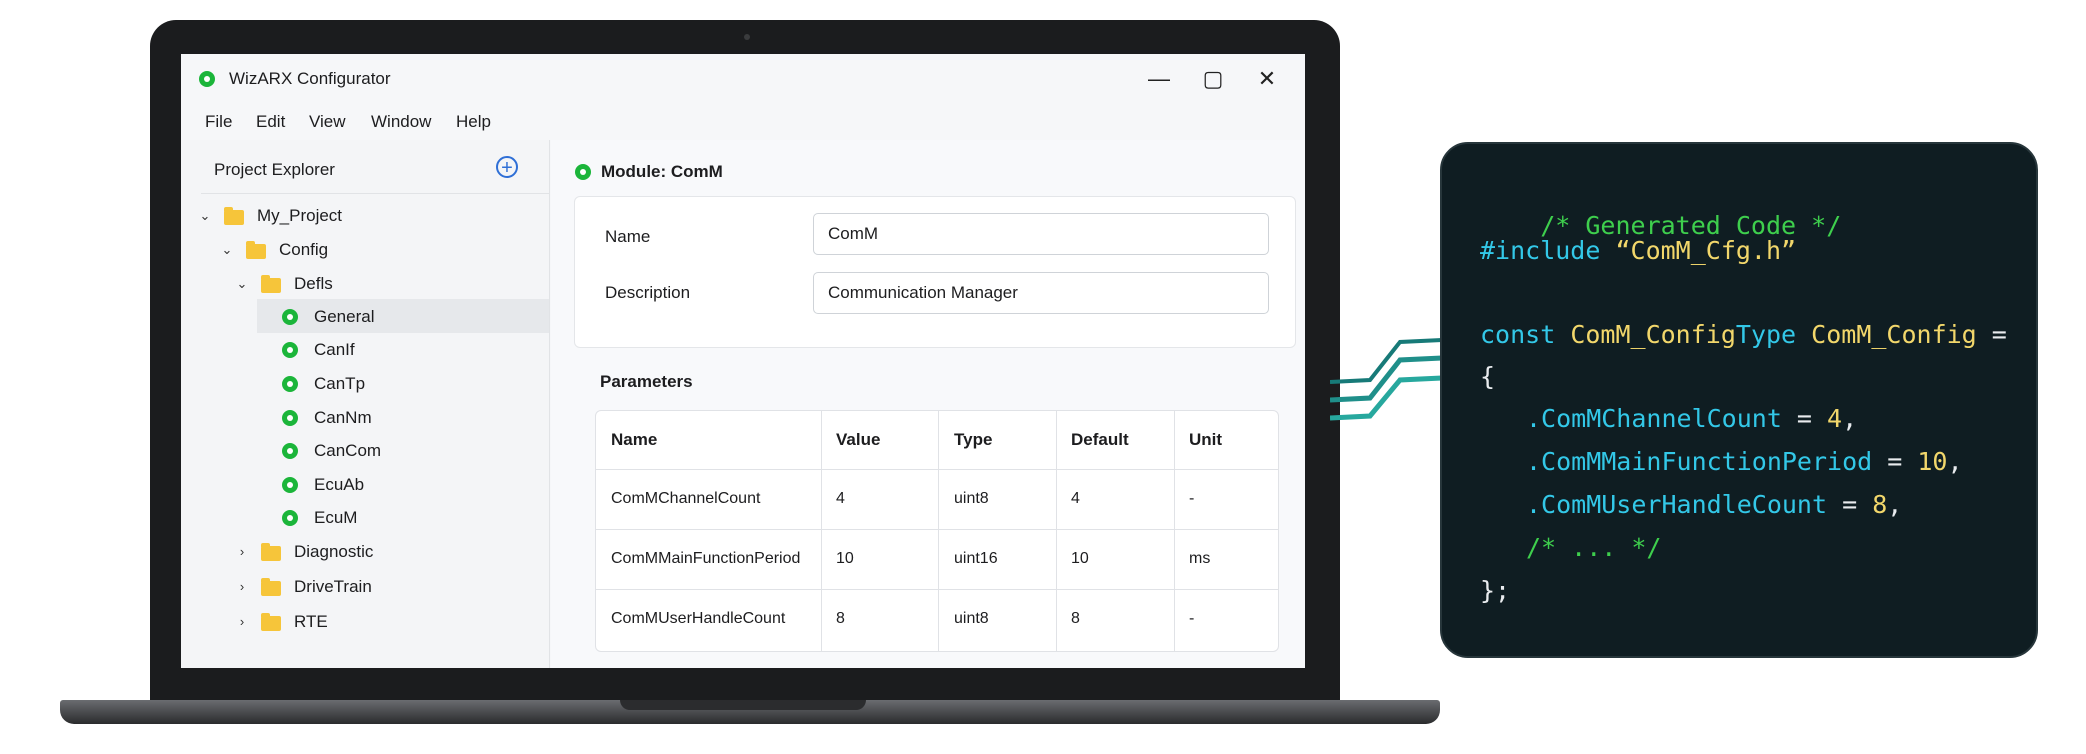 The width and height of the screenshot is (2086, 754). I want to click on maximize-button: ▢, so click(1213, 79).